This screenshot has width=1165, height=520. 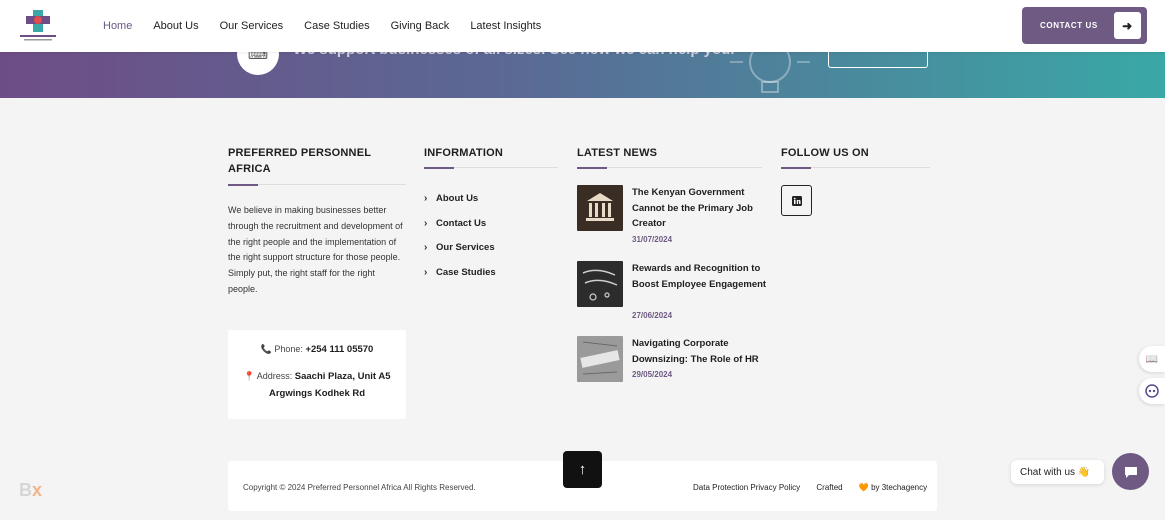 I want to click on arrow-right-icon: ➜, so click(x=1127, y=25).